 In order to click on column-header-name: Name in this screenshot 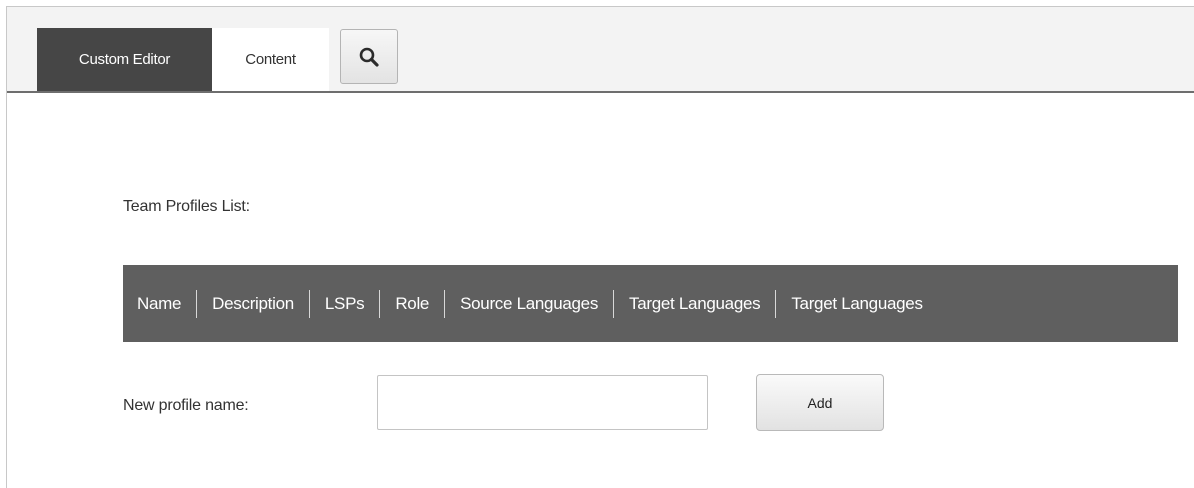, I will do `click(159, 304)`.